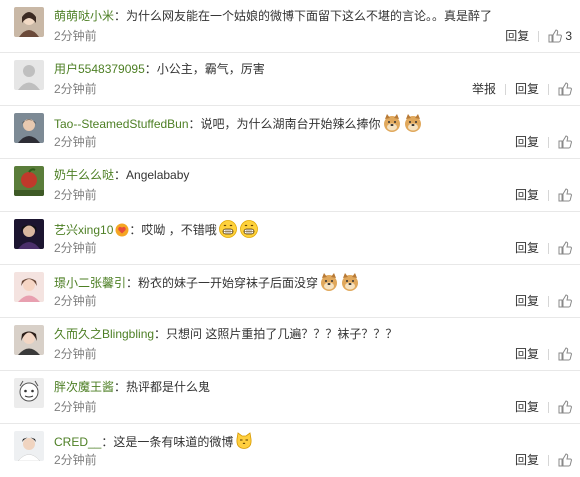  Describe the element at coordinates (204, 69) in the screenshot. I see `comment-text: ：小公主，霸气，厉害` at that location.